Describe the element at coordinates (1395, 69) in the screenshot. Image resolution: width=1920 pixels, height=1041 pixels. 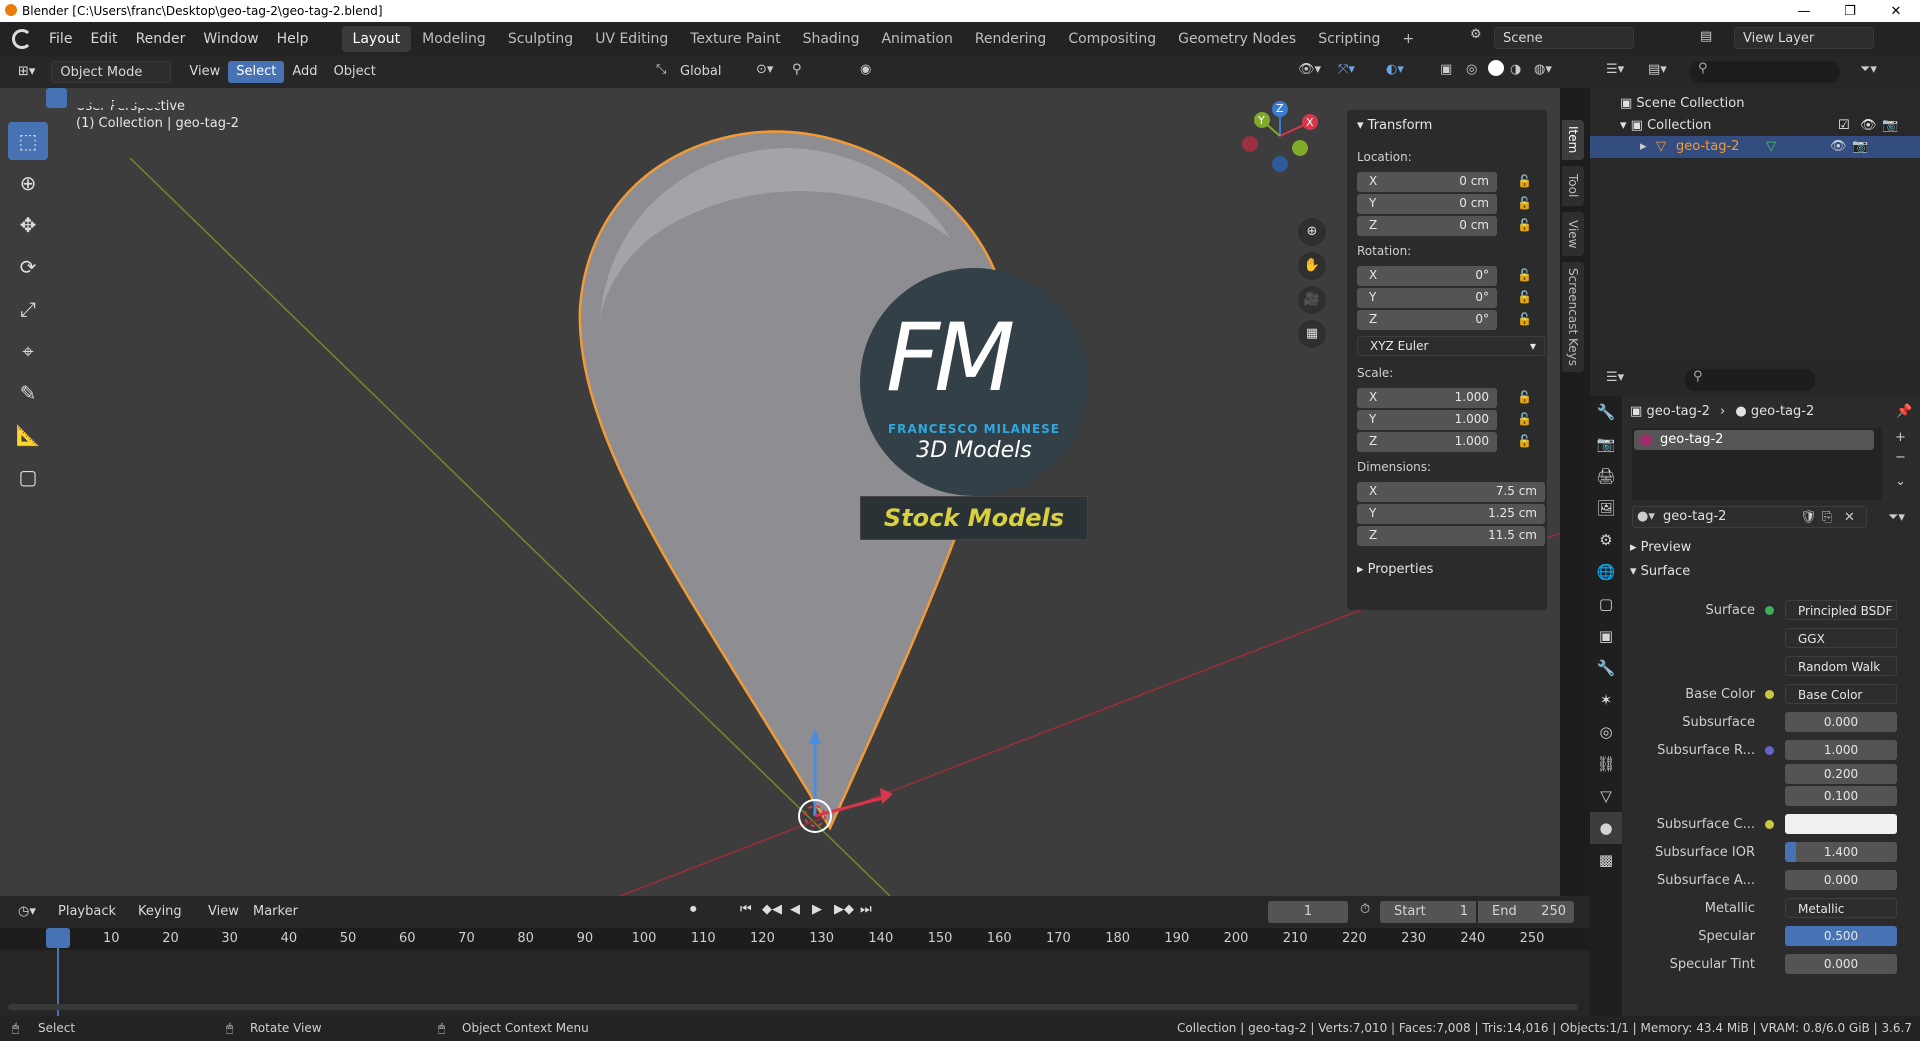
I see `overlay-toggle-icon: ◐▾` at that location.